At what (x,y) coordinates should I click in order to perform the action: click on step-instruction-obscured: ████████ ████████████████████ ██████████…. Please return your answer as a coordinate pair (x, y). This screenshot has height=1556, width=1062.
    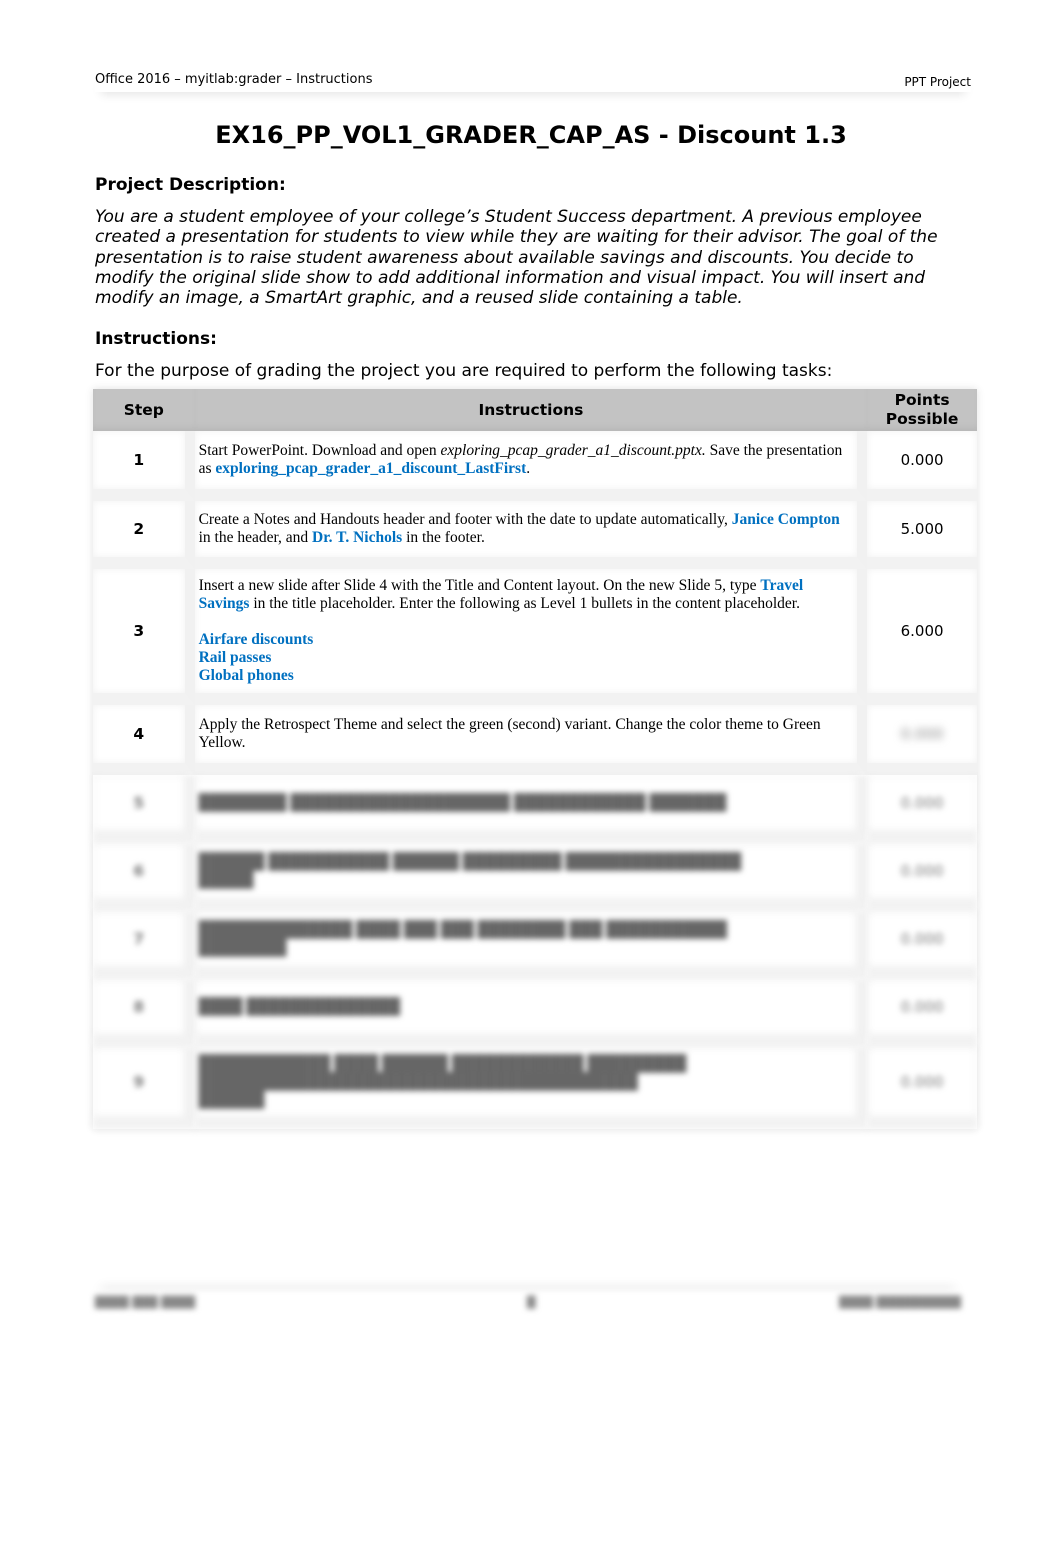
    Looking at the image, I should click on (531, 809).